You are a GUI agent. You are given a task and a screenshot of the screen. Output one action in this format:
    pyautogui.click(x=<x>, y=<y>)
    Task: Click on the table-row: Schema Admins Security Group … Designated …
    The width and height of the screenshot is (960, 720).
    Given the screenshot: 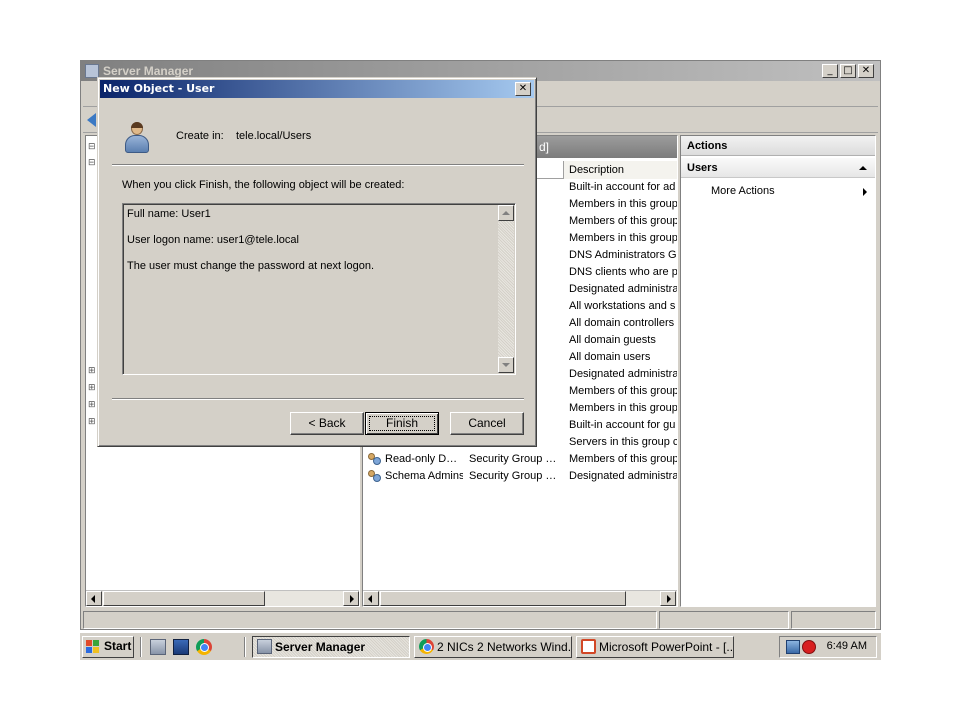 What is the action you would take?
    pyautogui.click(x=520, y=476)
    